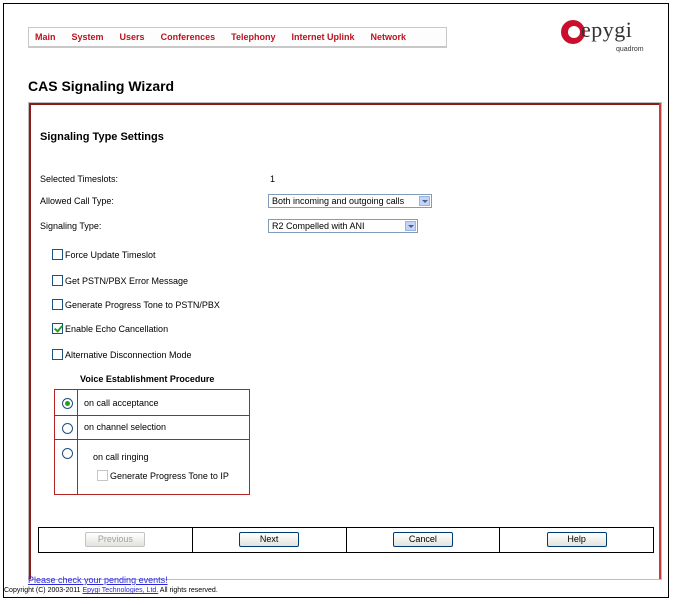  Describe the element at coordinates (128, 354) in the screenshot. I see `alt-disconnection-label: Alternative Disconnection Mode` at that location.